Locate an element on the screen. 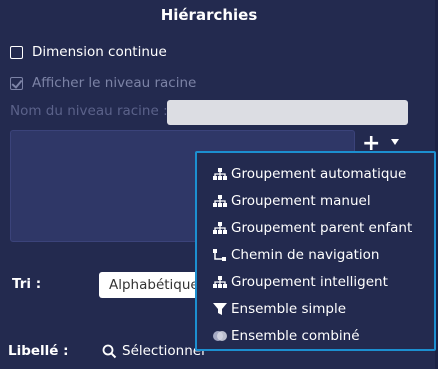 The height and width of the screenshot is (369, 438). select-label-button: Sélectionner is located at coordinates (154, 351).